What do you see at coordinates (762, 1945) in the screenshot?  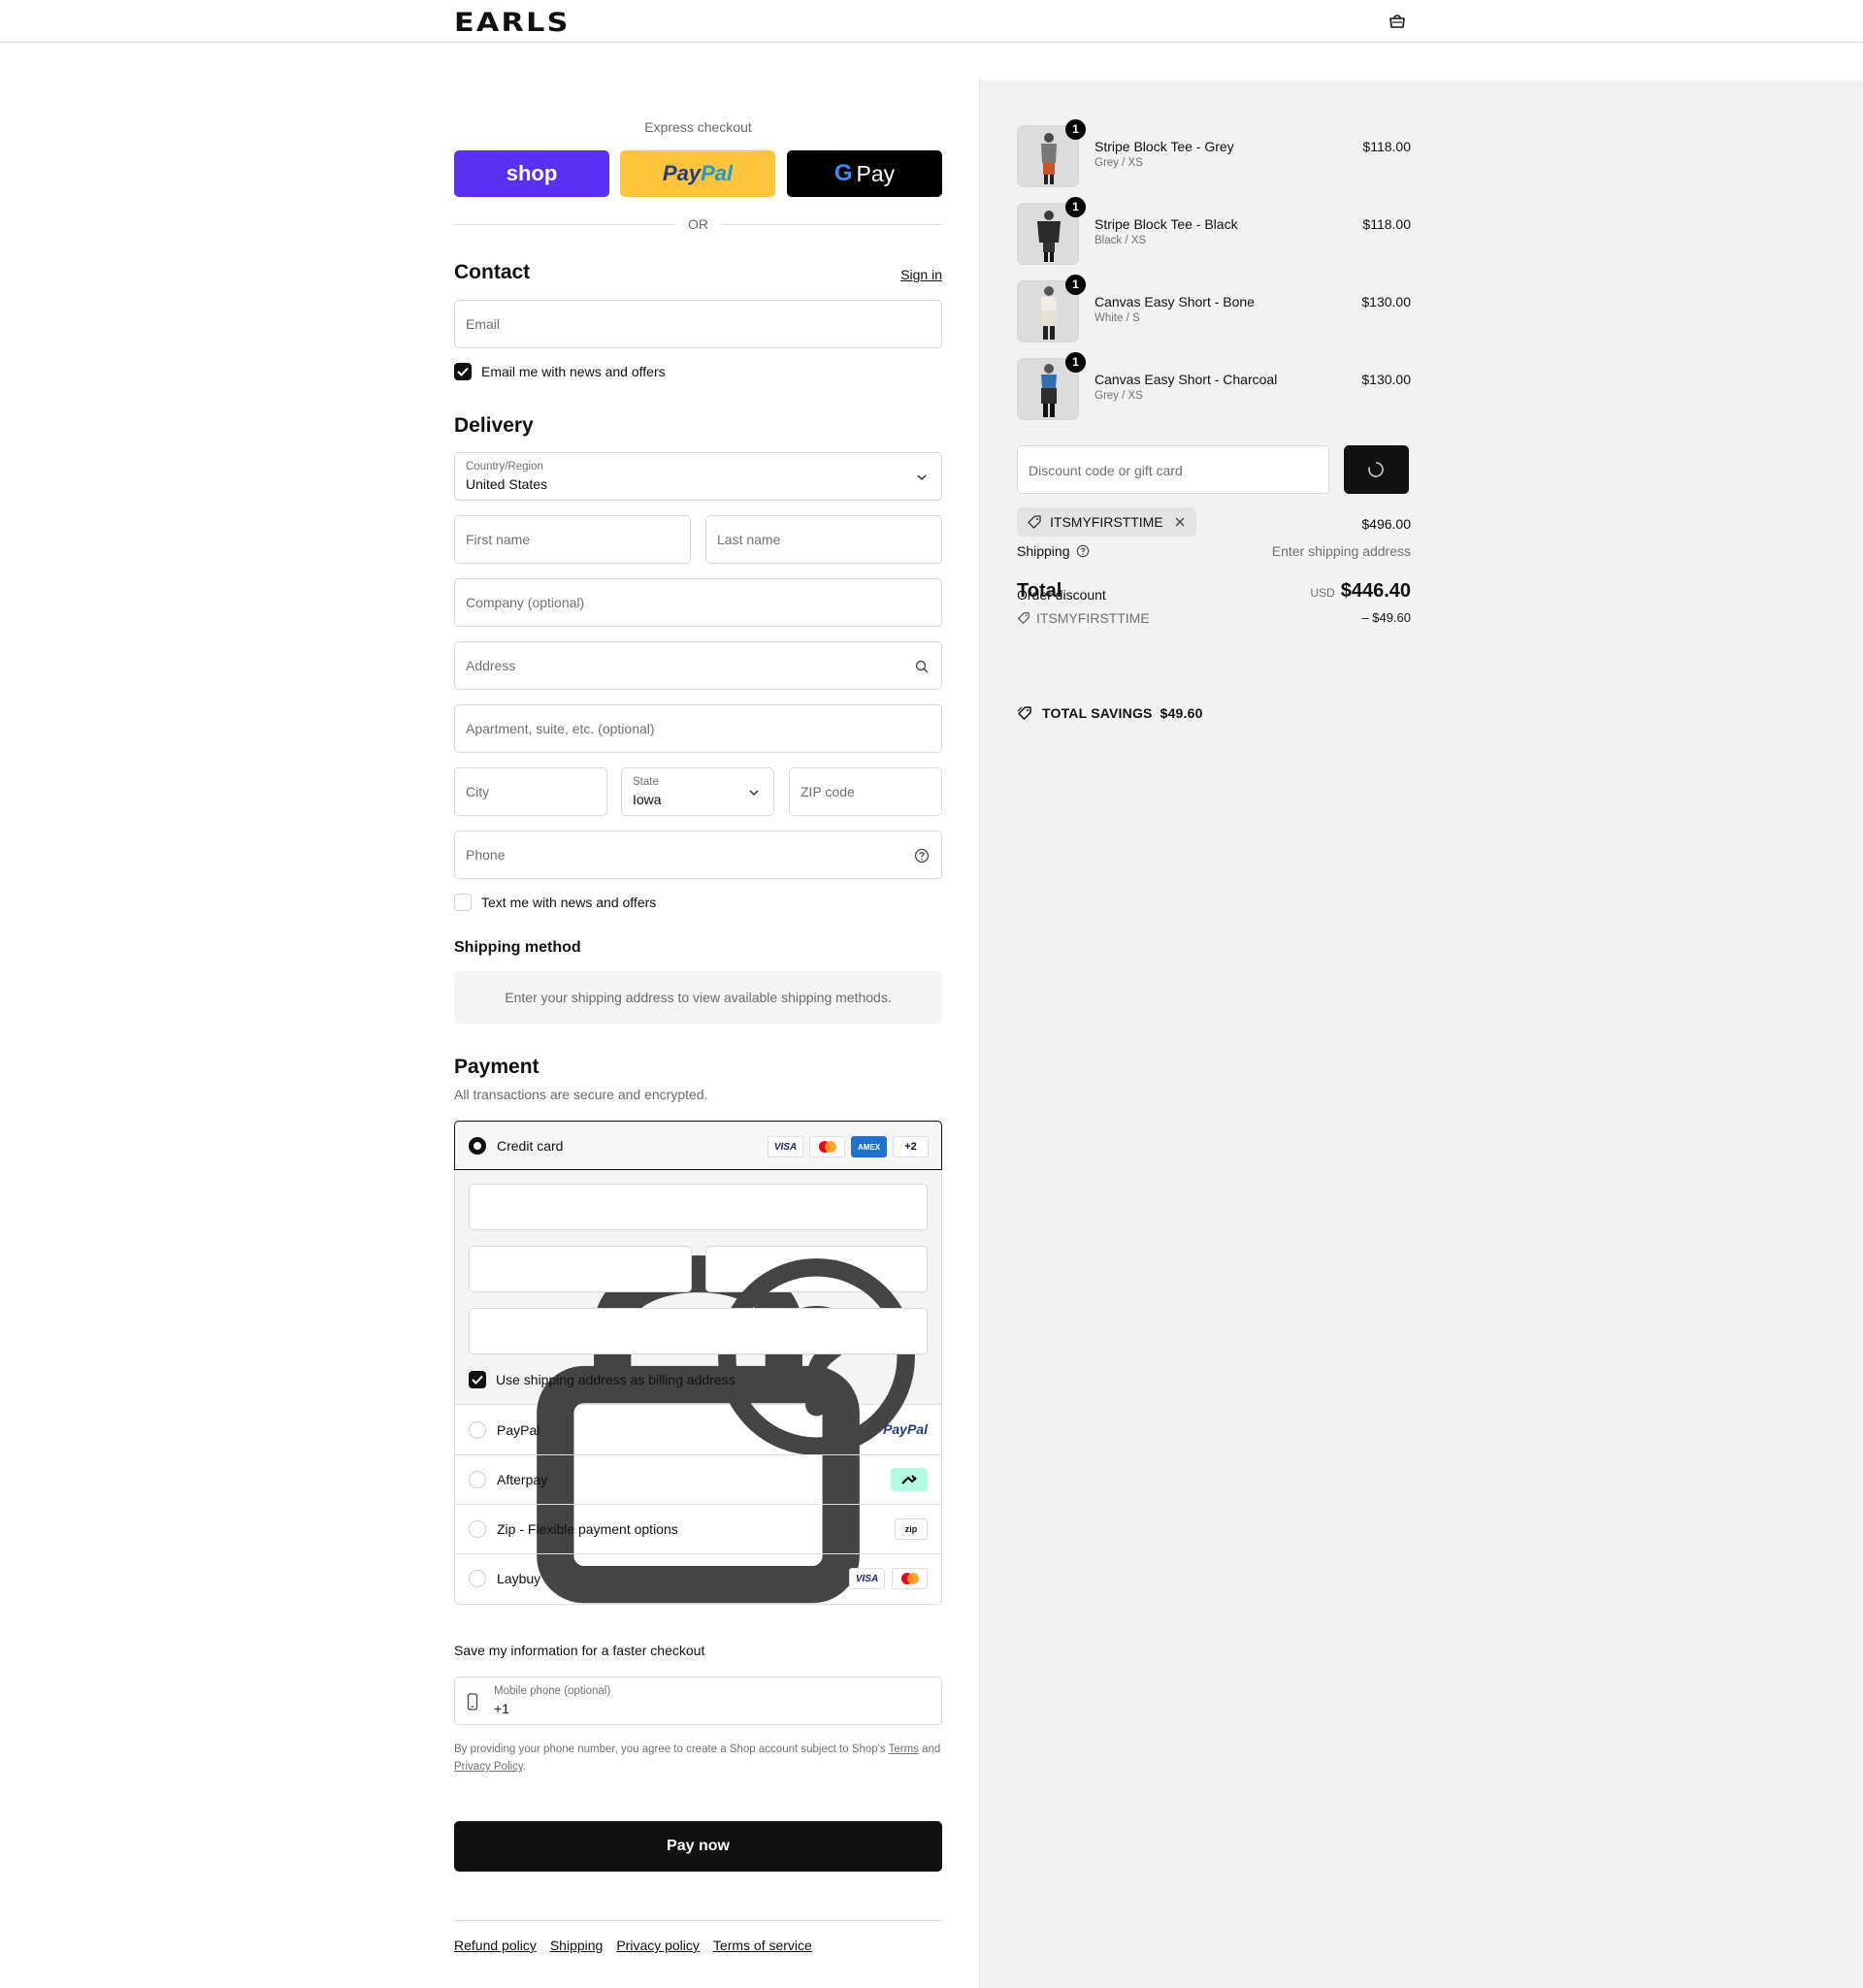 I see `terms-of-service-link: Terms of service` at bounding box center [762, 1945].